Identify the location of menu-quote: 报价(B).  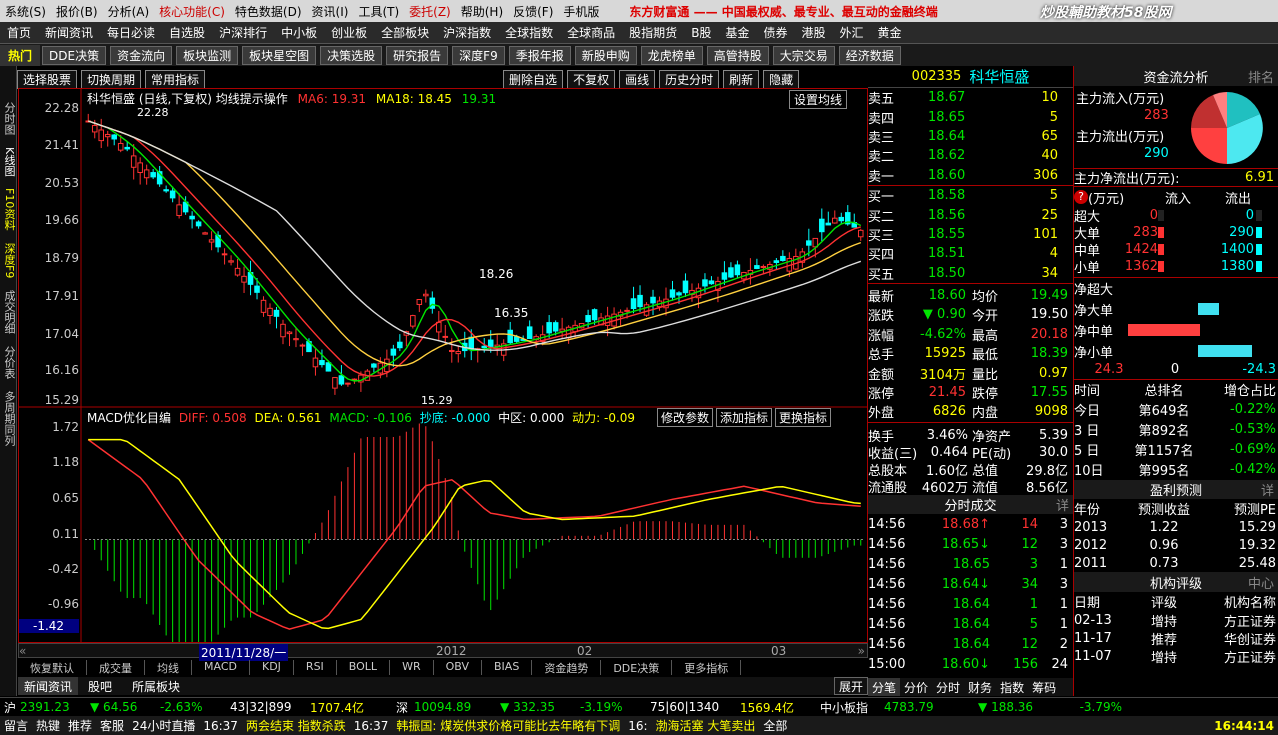
(77, 11).